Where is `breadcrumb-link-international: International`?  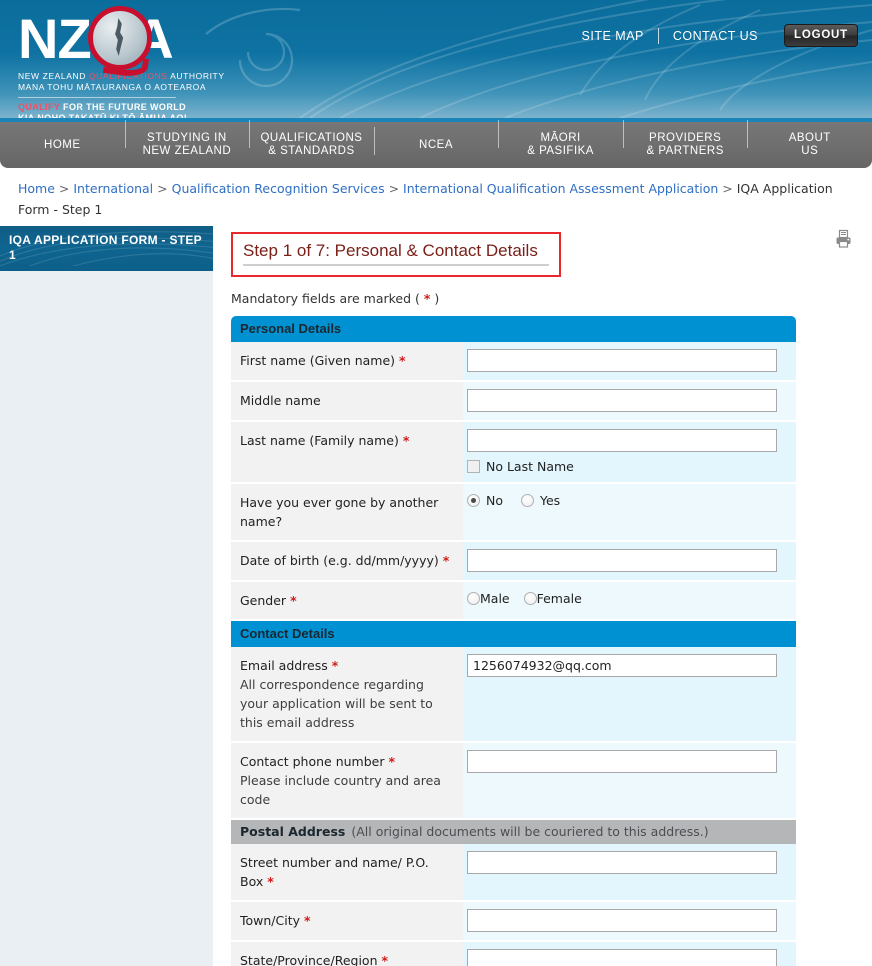 breadcrumb-link-international: International is located at coordinates (113, 188).